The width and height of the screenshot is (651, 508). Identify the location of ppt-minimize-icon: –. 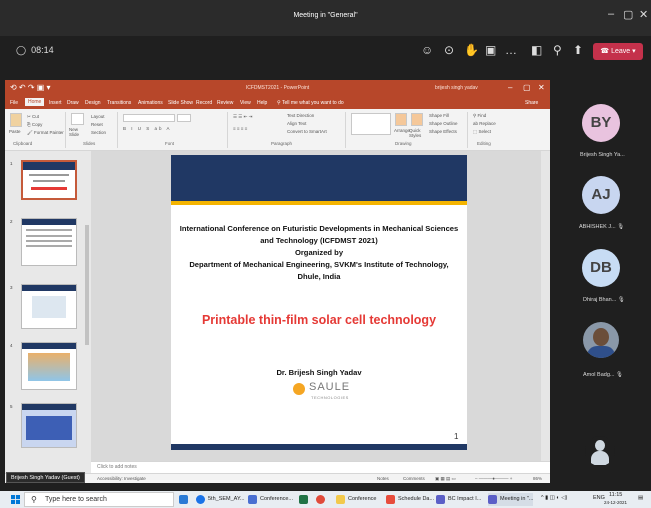
(510, 87).